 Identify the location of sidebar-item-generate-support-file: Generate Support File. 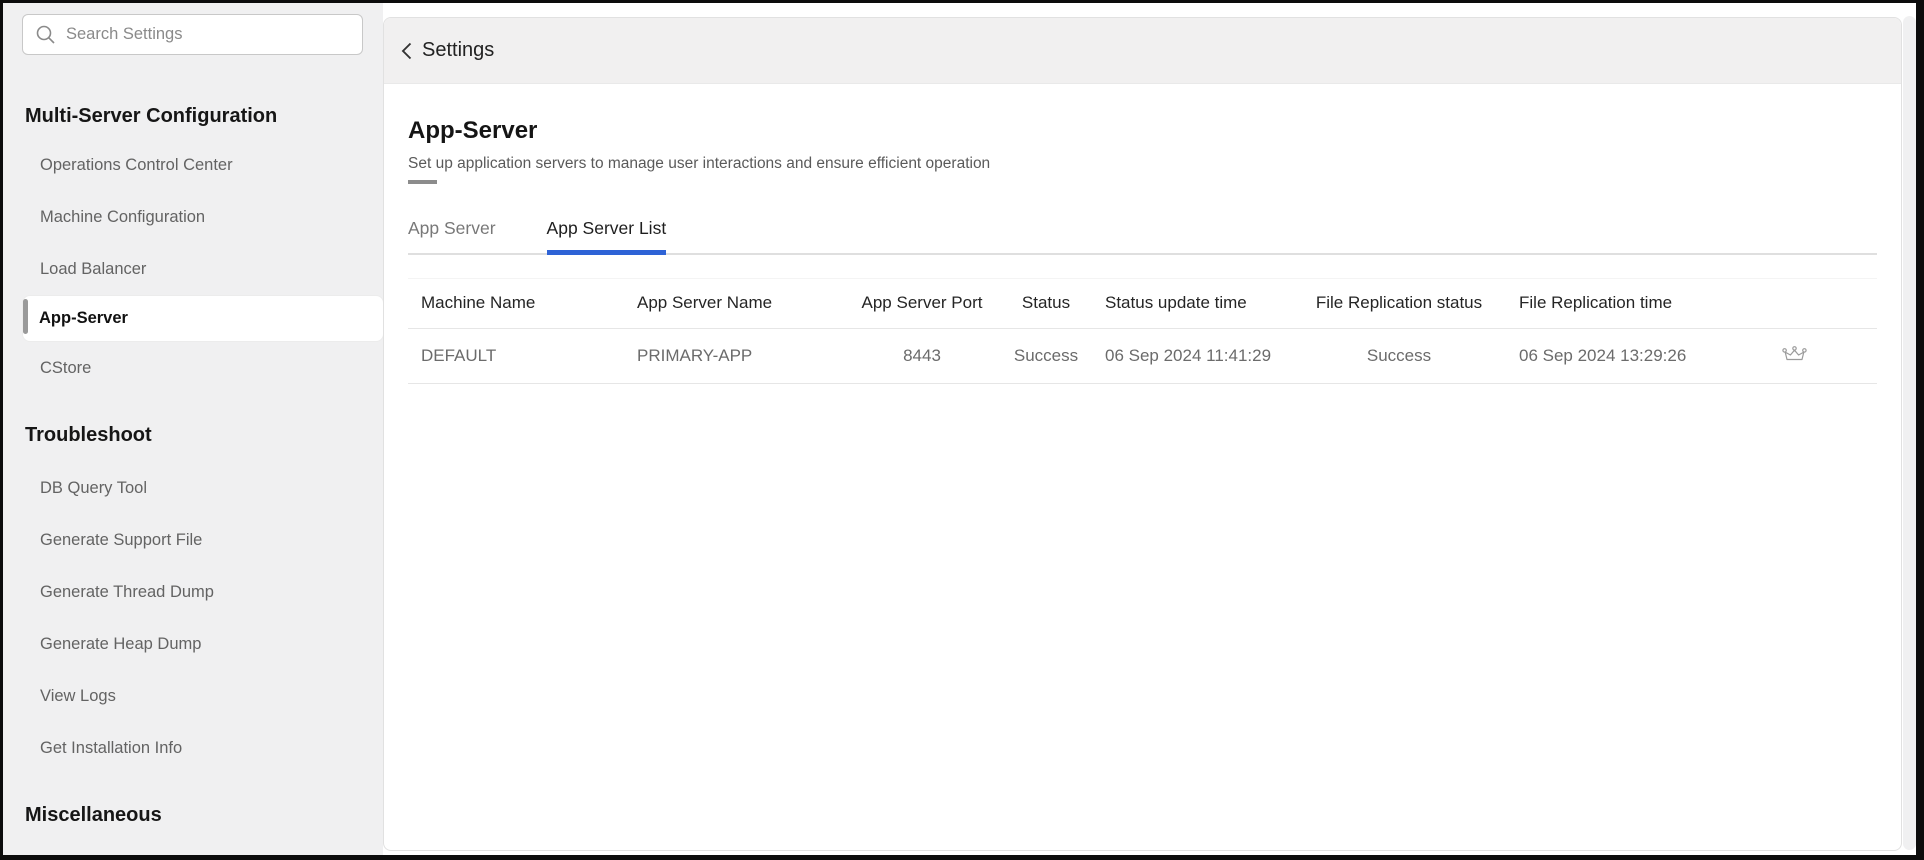
(193, 540).